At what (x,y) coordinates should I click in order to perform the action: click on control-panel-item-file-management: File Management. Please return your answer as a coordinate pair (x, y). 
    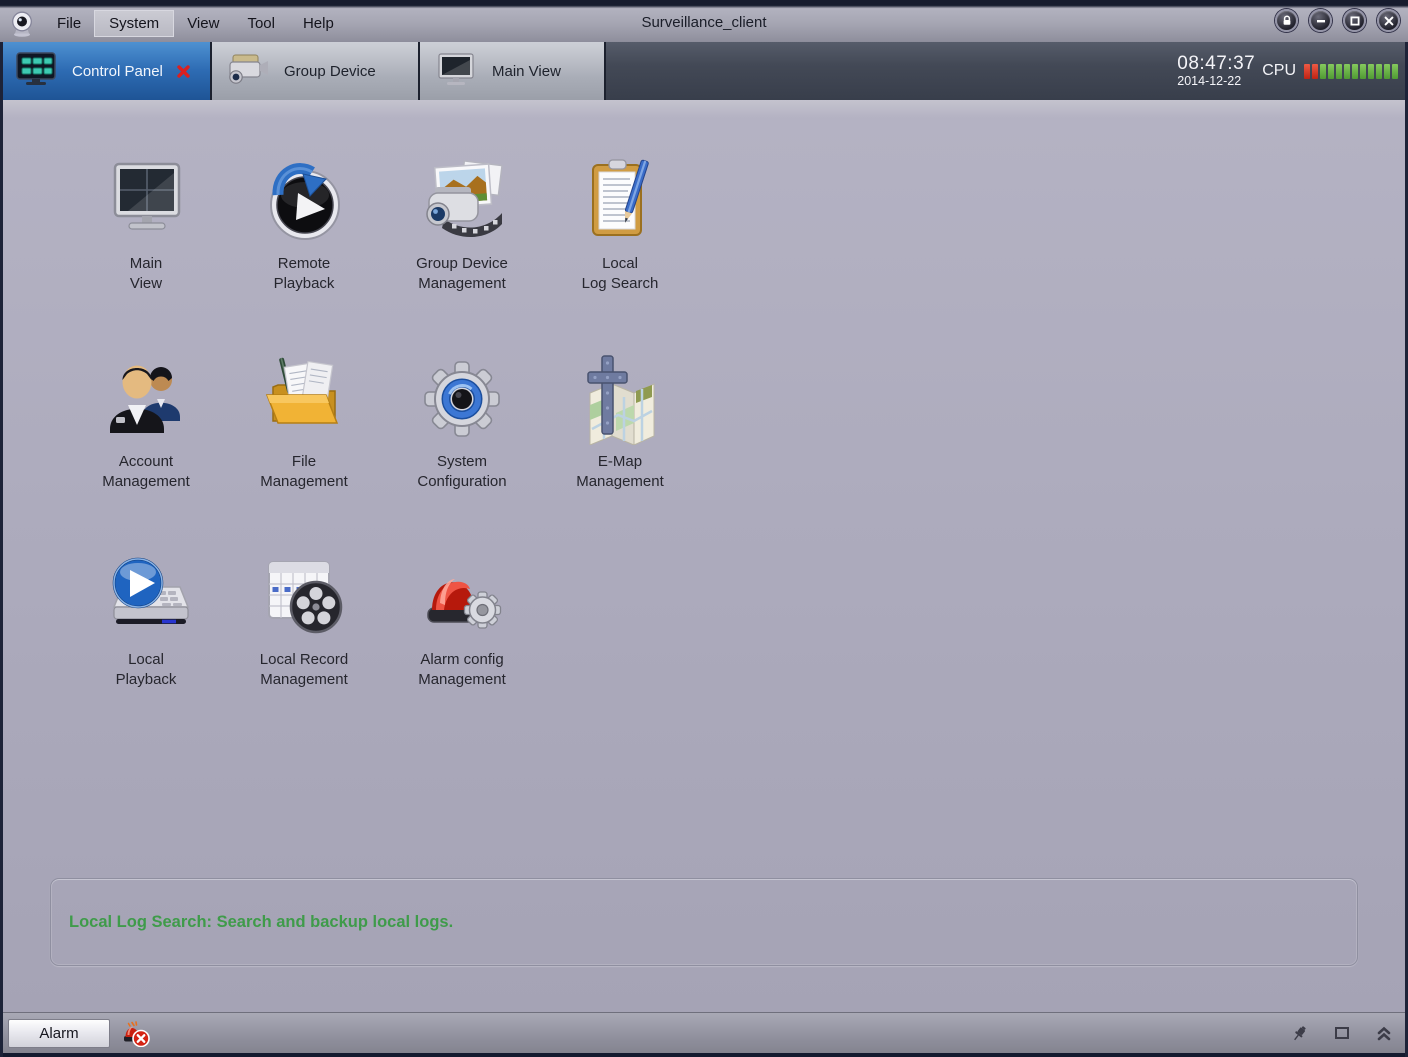
    Looking at the image, I should click on (304, 452).